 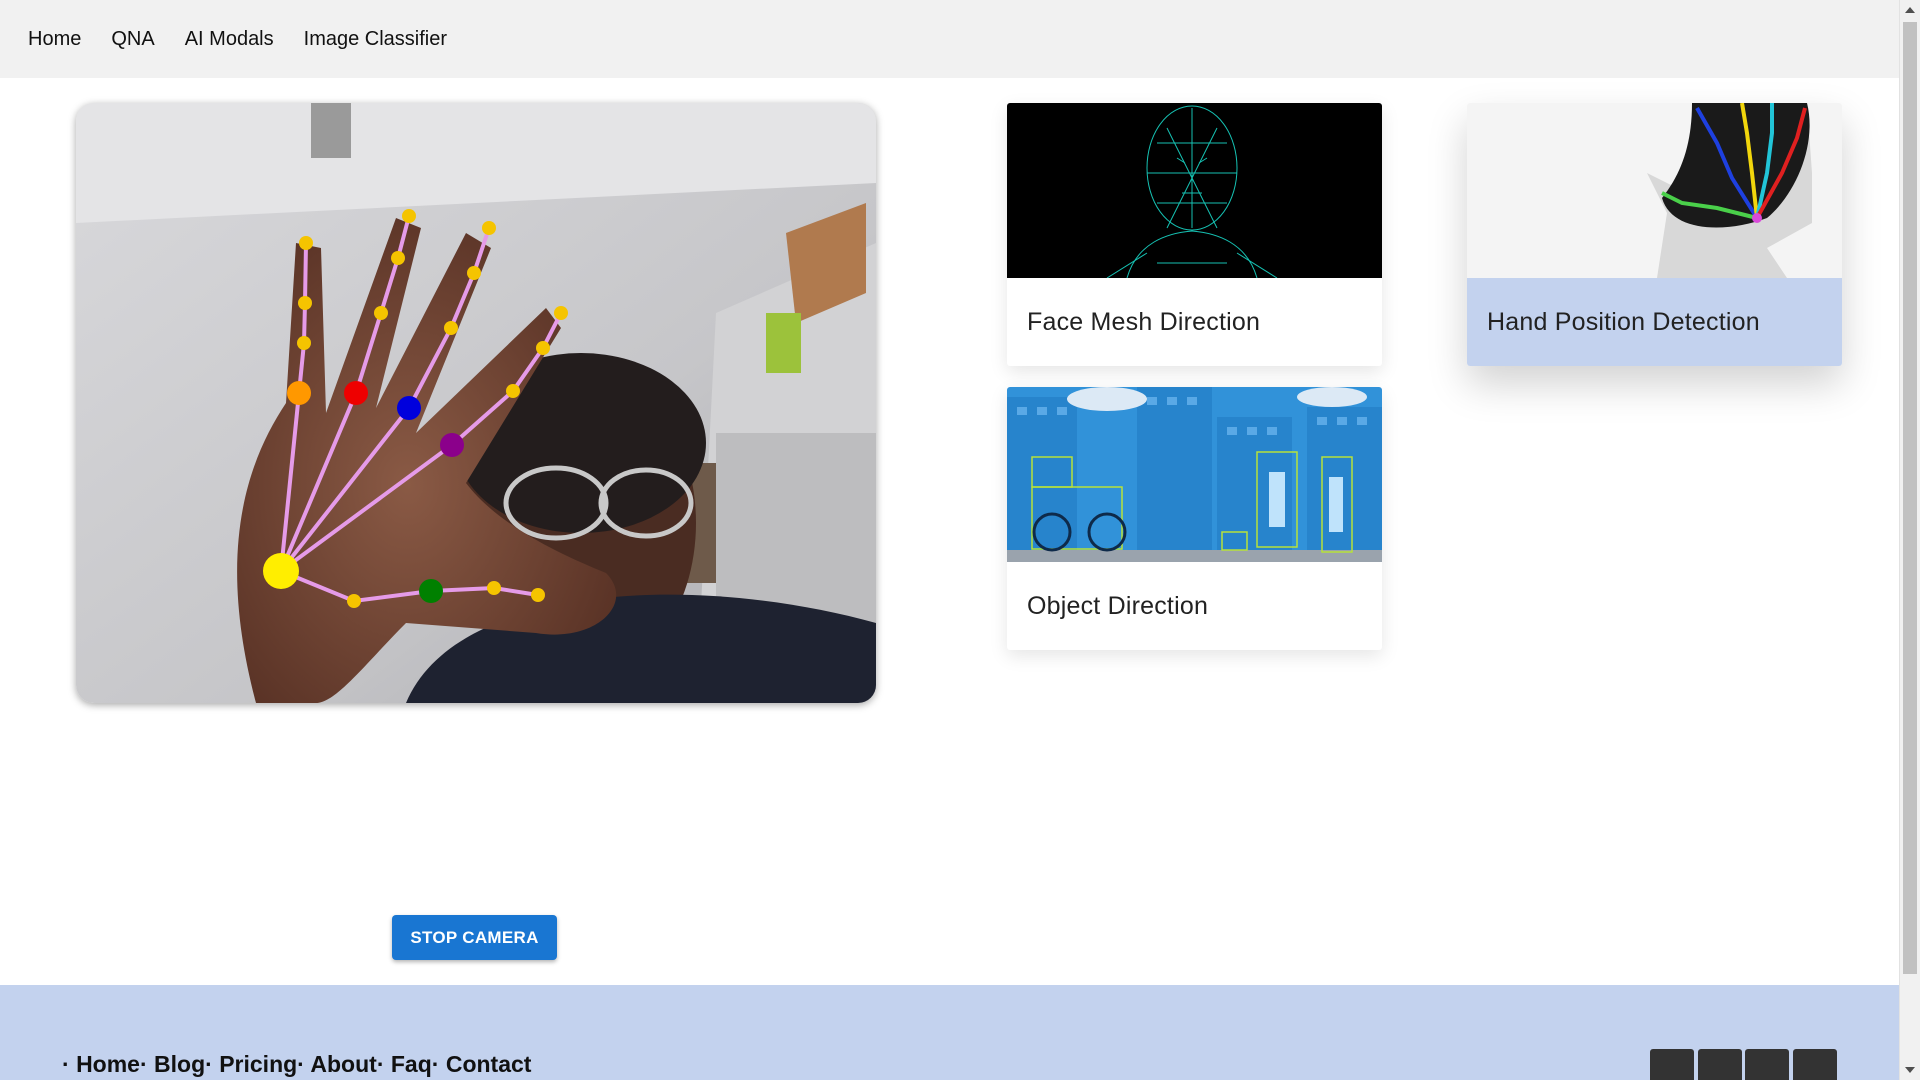 What do you see at coordinates (474, 937) in the screenshot?
I see `stop-camera-button: STOP CAMERA` at bounding box center [474, 937].